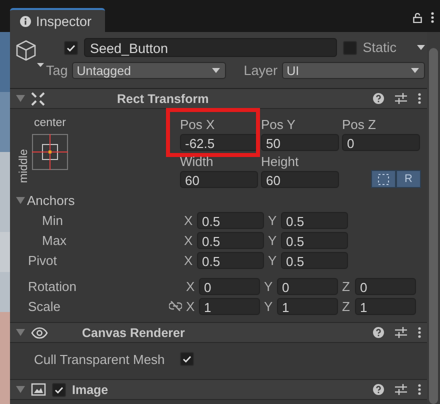 The height and width of the screenshot is (404, 440). What do you see at coordinates (57, 70) in the screenshot?
I see `tag-label: Tag` at bounding box center [57, 70].